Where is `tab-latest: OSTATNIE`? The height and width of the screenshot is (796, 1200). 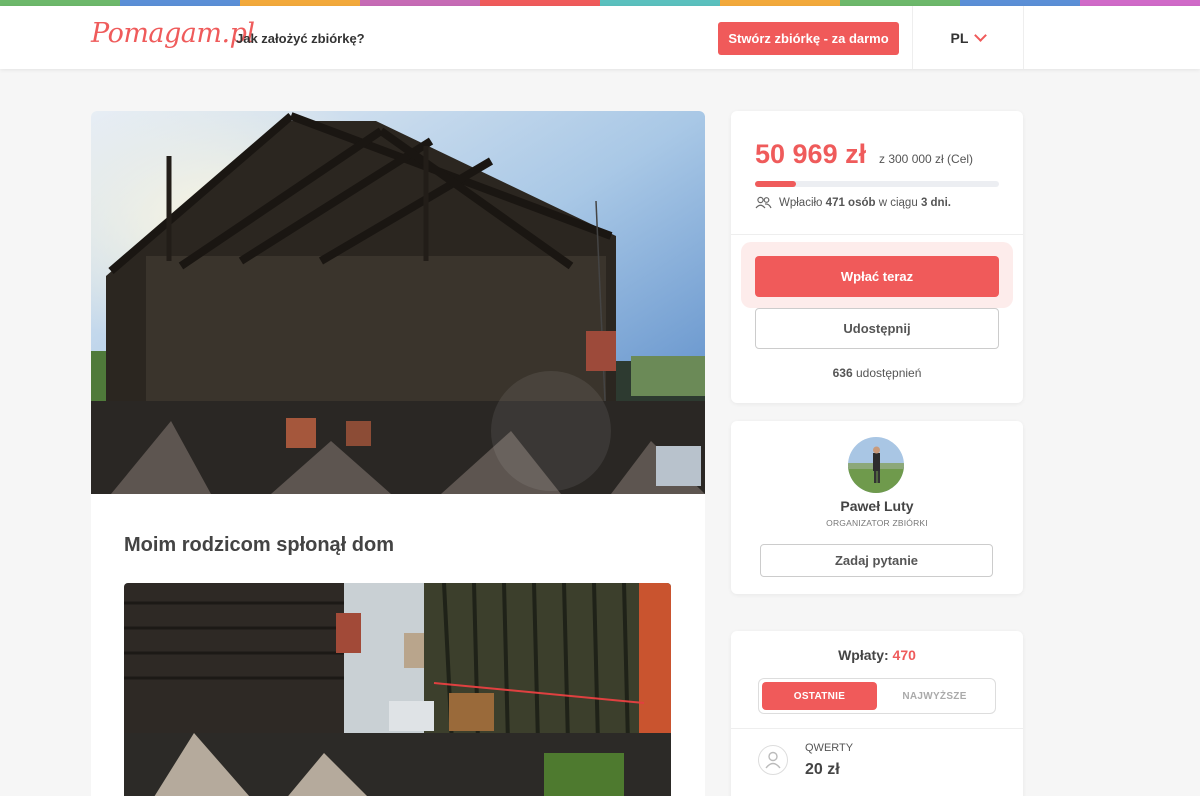
tab-latest: OSTATNIE is located at coordinates (819, 696).